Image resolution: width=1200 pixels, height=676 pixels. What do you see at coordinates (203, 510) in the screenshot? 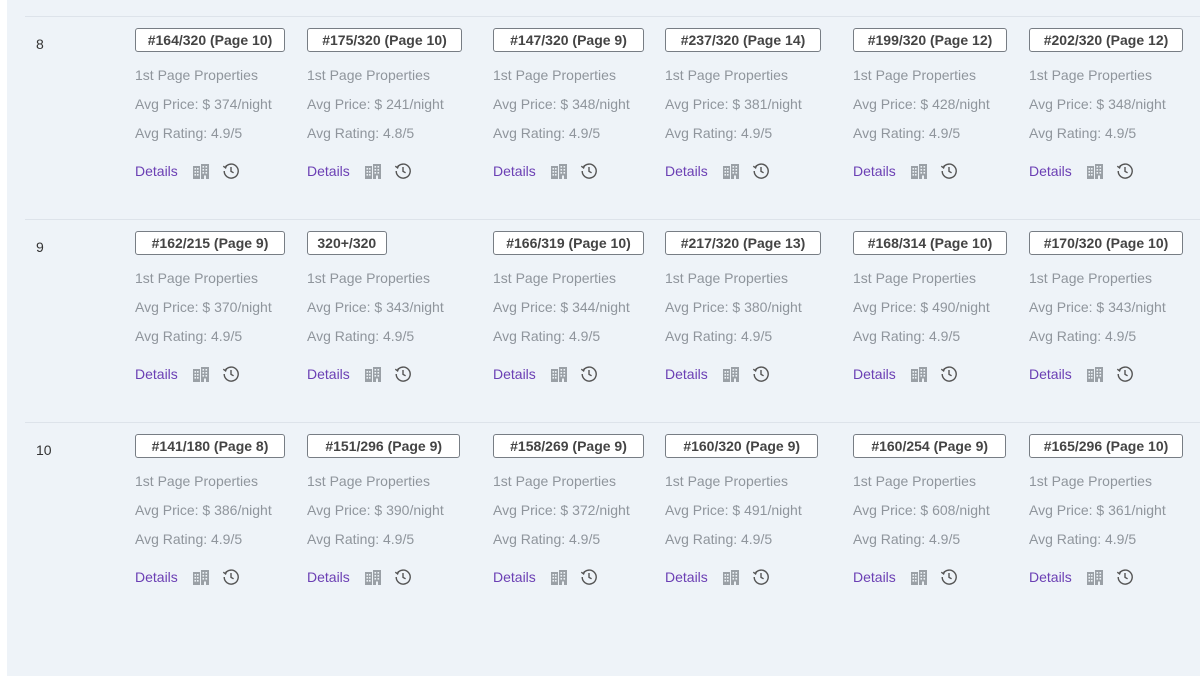
I see `avg-price-text: Avg Price: $ 386/night` at bounding box center [203, 510].